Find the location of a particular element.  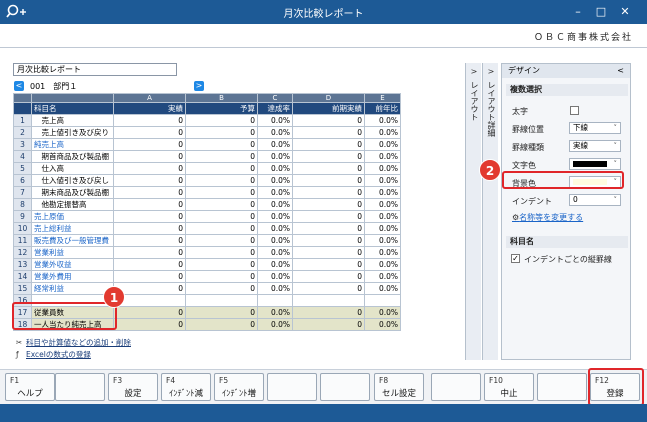

table-row: 6 仕入値引き及び戻し 0 0 0.0% 0 0.0% is located at coordinates (207, 180).